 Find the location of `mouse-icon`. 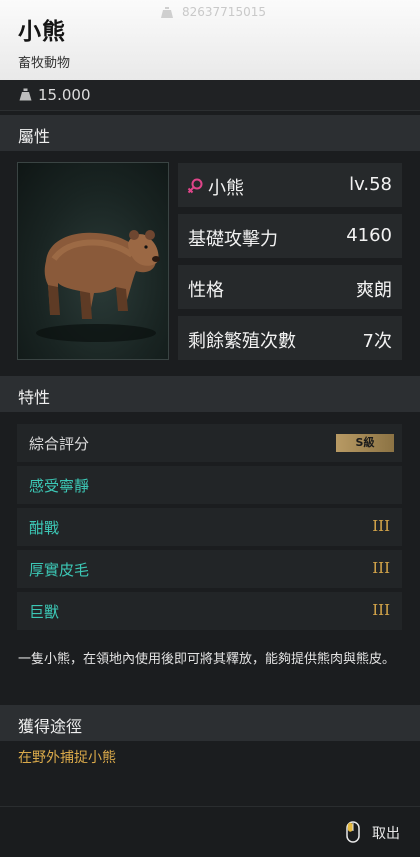

mouse-icon is located at coordinates (353, 832).